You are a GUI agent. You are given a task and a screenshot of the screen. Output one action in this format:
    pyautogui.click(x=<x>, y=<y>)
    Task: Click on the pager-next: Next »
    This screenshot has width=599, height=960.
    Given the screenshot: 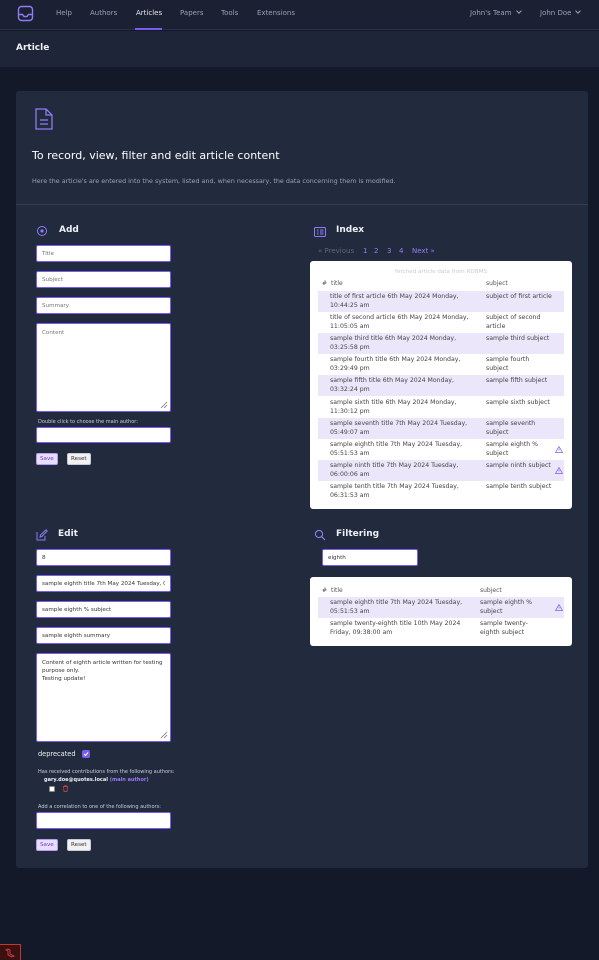 What is the action you would take?
    pyautogui.click(x=423, y=251)
    